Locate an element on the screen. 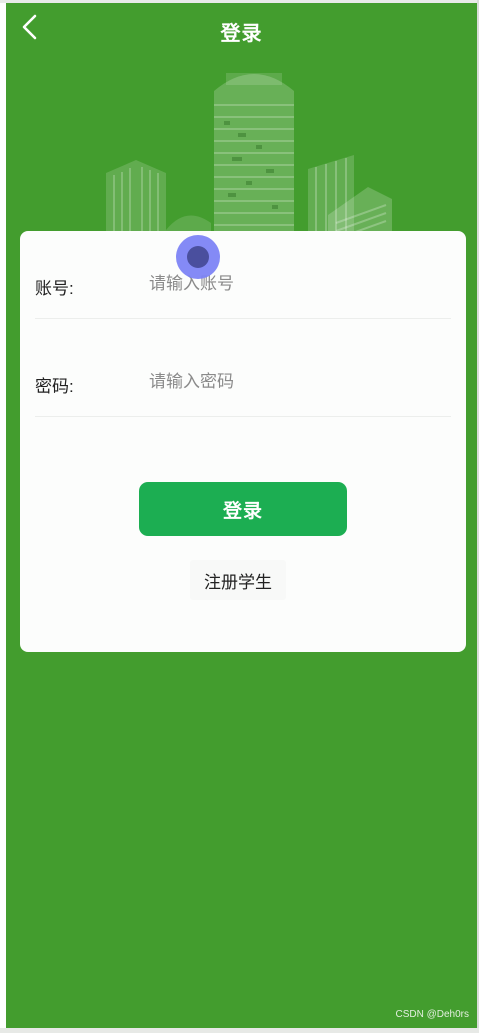 Image resolution: width=479 pixels, height=1033 pixels. account-field-row: 账号: is located at coordinates (243, 280).